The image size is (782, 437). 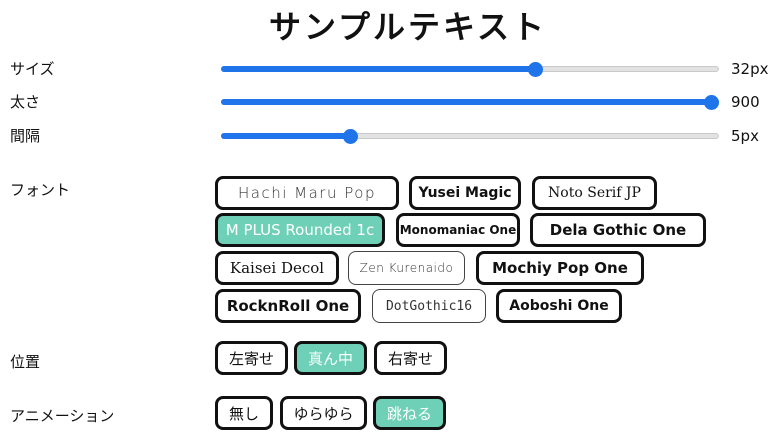 I want to click on font-option-yusei-magic: Yusei Magic, so click(x=465, y=193).